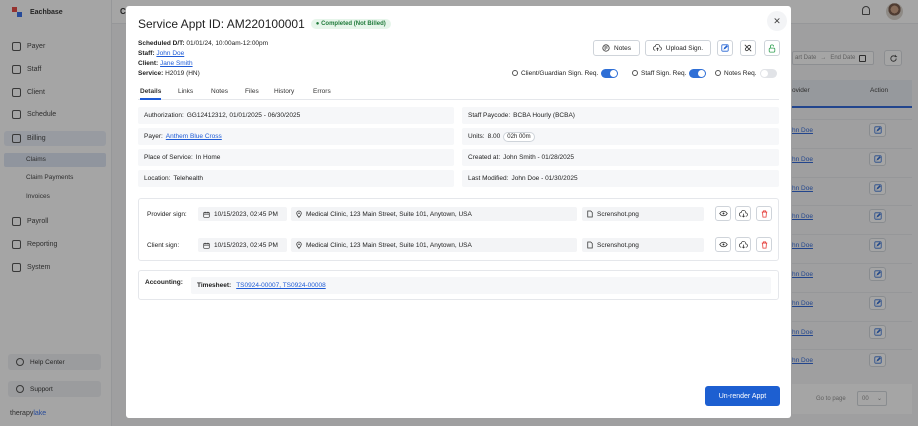 This screenshot has width=918, height=426. I want to click on notes-req-switch, so click(768, 73).